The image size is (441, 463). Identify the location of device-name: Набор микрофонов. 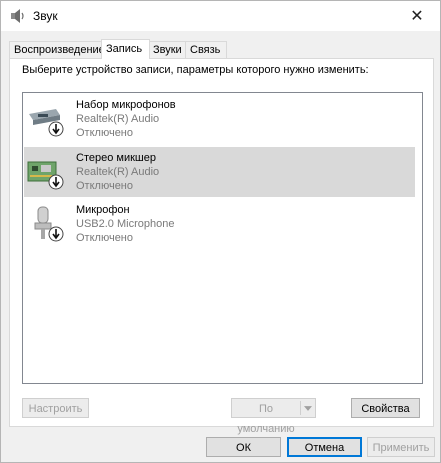
(126, 105).